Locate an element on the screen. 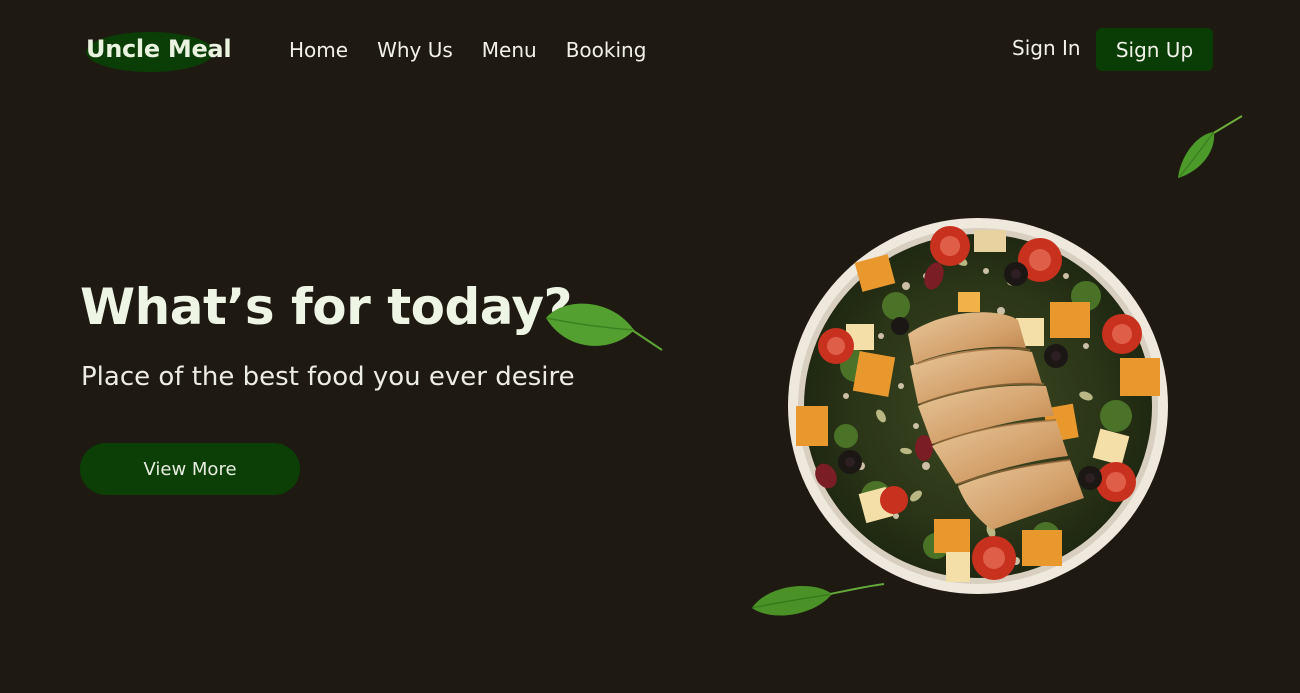  sign-in-link: Sign In is located at coordinates (1046, 48).